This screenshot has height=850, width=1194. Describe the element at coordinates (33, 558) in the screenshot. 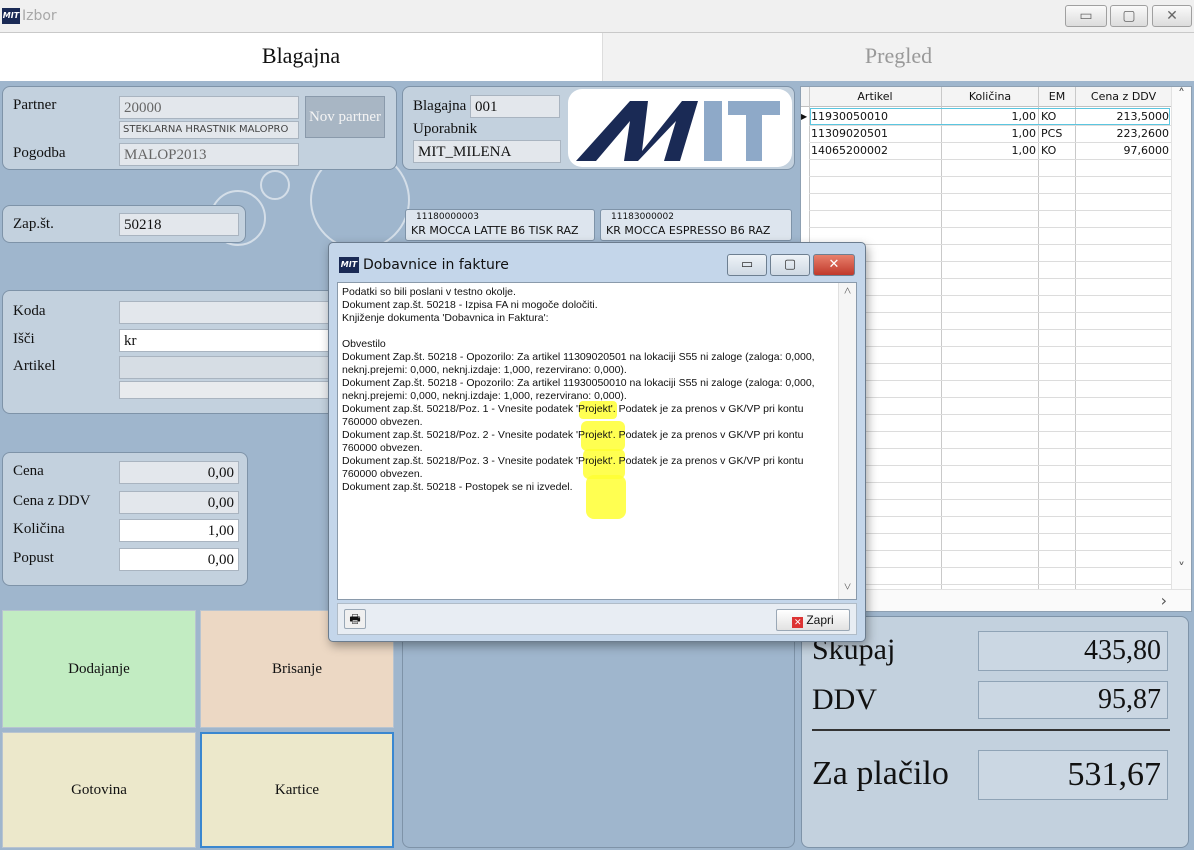

I see `popust-label: Popust` at that location.